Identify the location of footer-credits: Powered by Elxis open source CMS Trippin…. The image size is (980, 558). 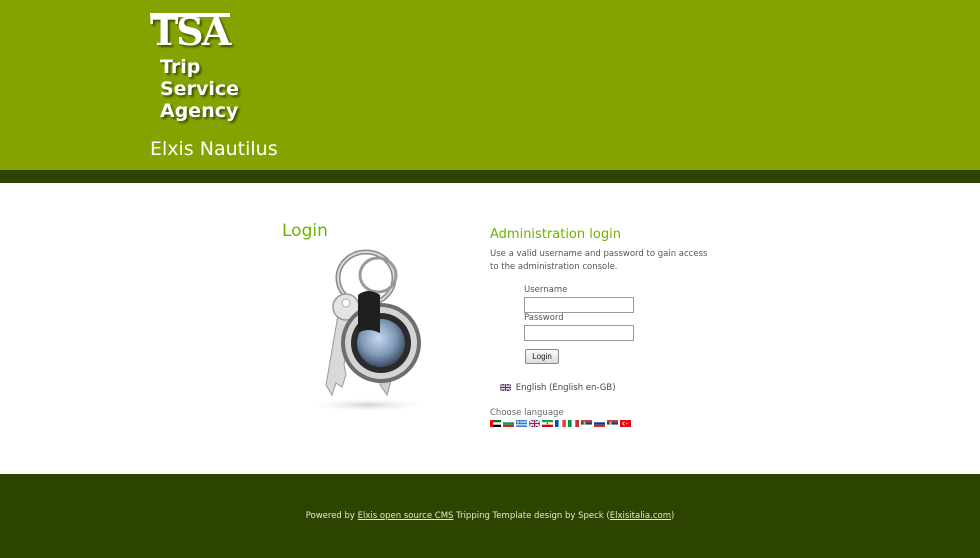
(490, 516).